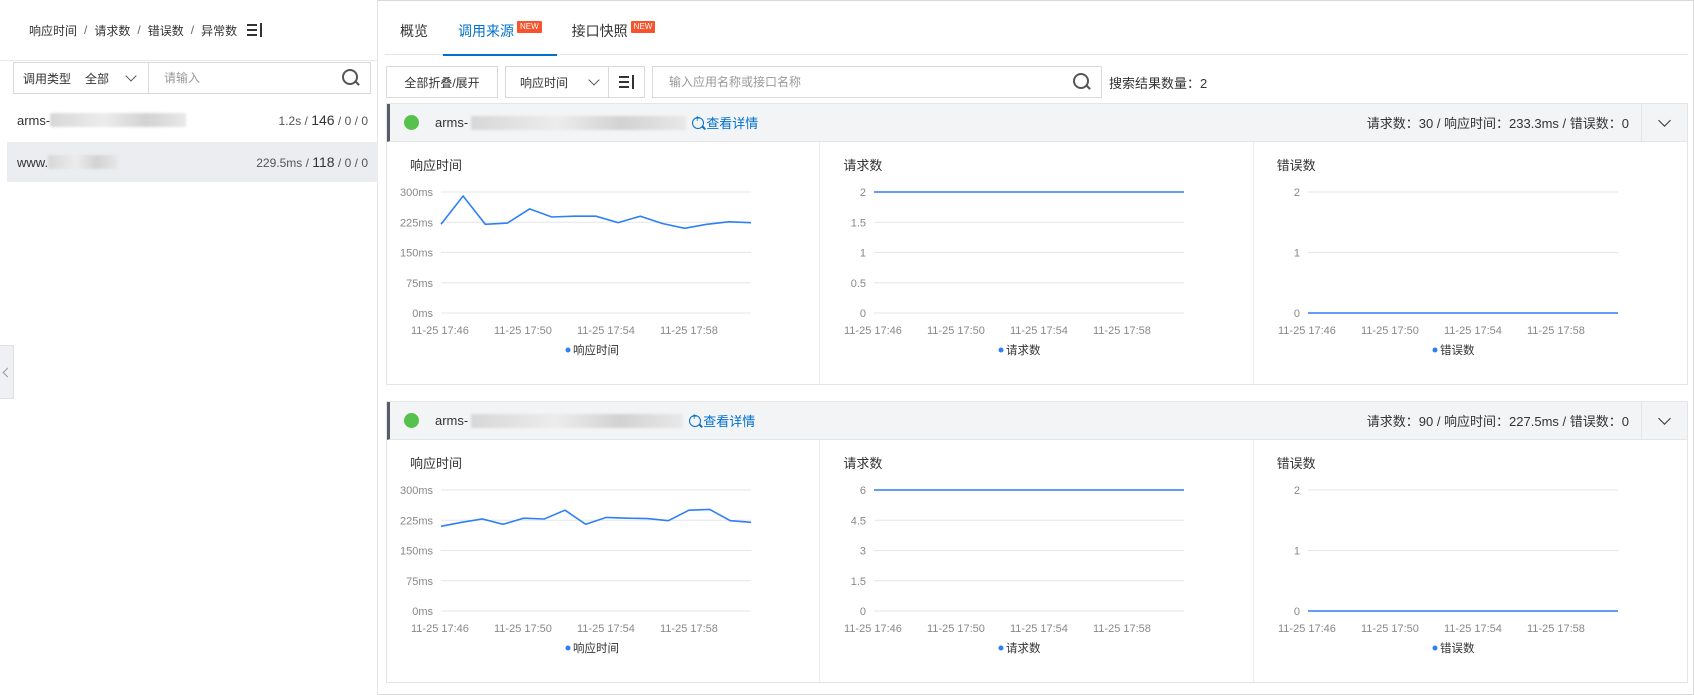 This screenshot has width=1694, height=695. What do you see at coordinates (486, 31) in the screenshot?
I see `tab-label: 调用来源` at bounding box center [486, 31].